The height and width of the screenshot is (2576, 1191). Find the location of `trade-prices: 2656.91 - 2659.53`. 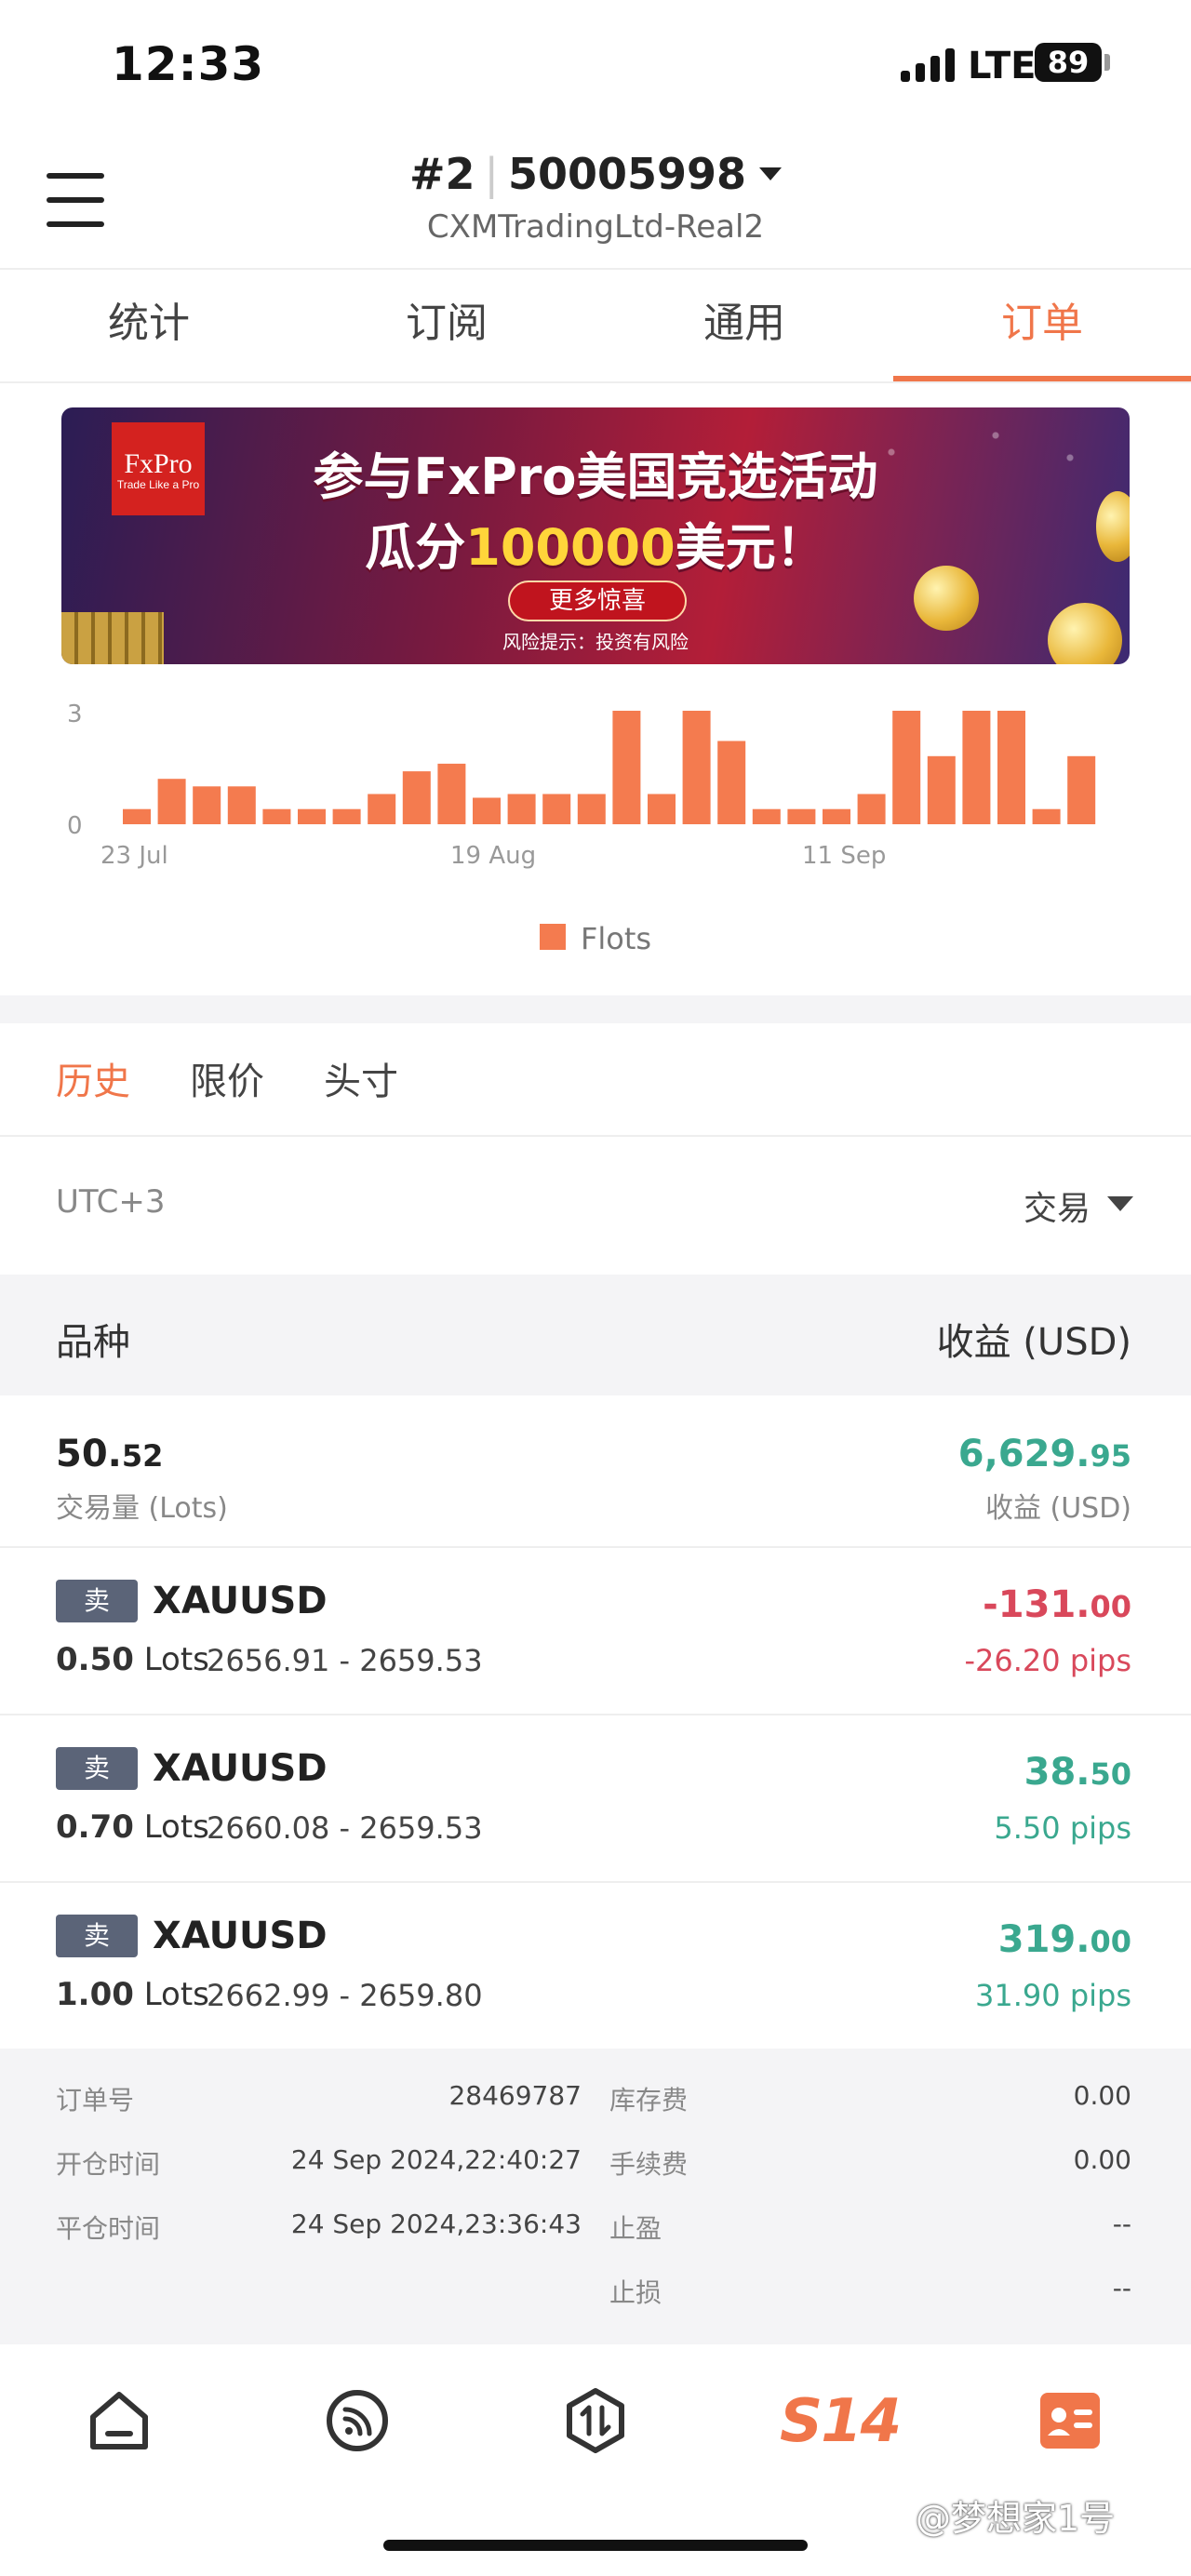

trade-prices: 2656.91 - 2659.53 is located at coordinates (345, 1660).